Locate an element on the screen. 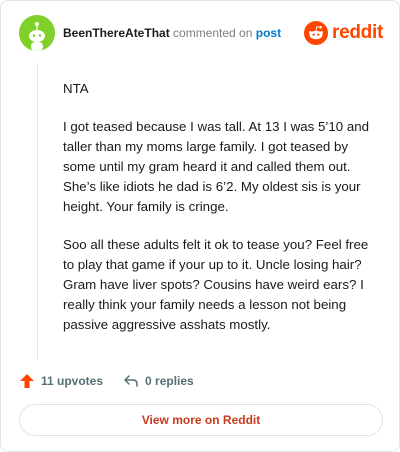  reply-count: 0 replies is located at coordinates (169, 381).